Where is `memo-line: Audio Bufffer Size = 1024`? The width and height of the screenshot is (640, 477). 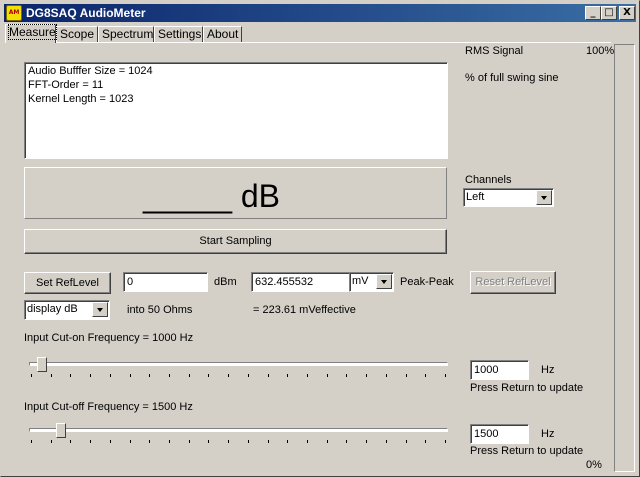 memo-line: Audio Bufffer Size = 1024 is located at coordinates (90, 71).